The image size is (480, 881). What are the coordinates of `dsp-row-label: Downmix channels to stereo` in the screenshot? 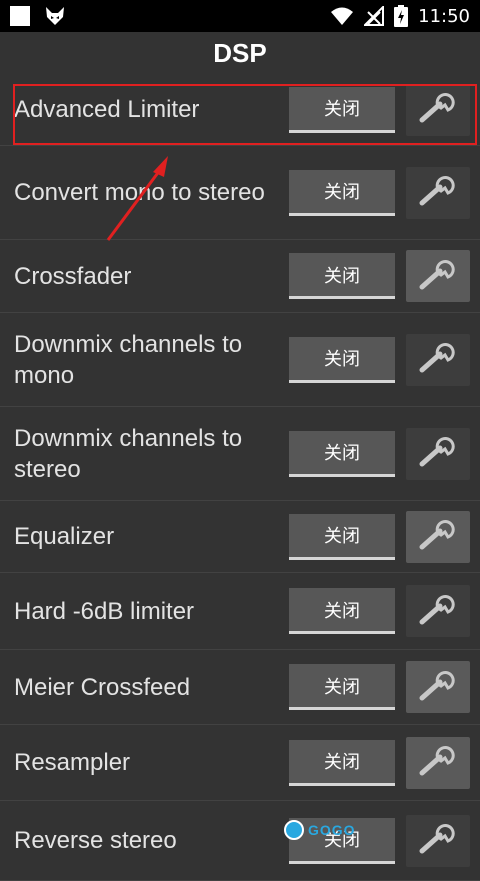 It's located at (128, 453).